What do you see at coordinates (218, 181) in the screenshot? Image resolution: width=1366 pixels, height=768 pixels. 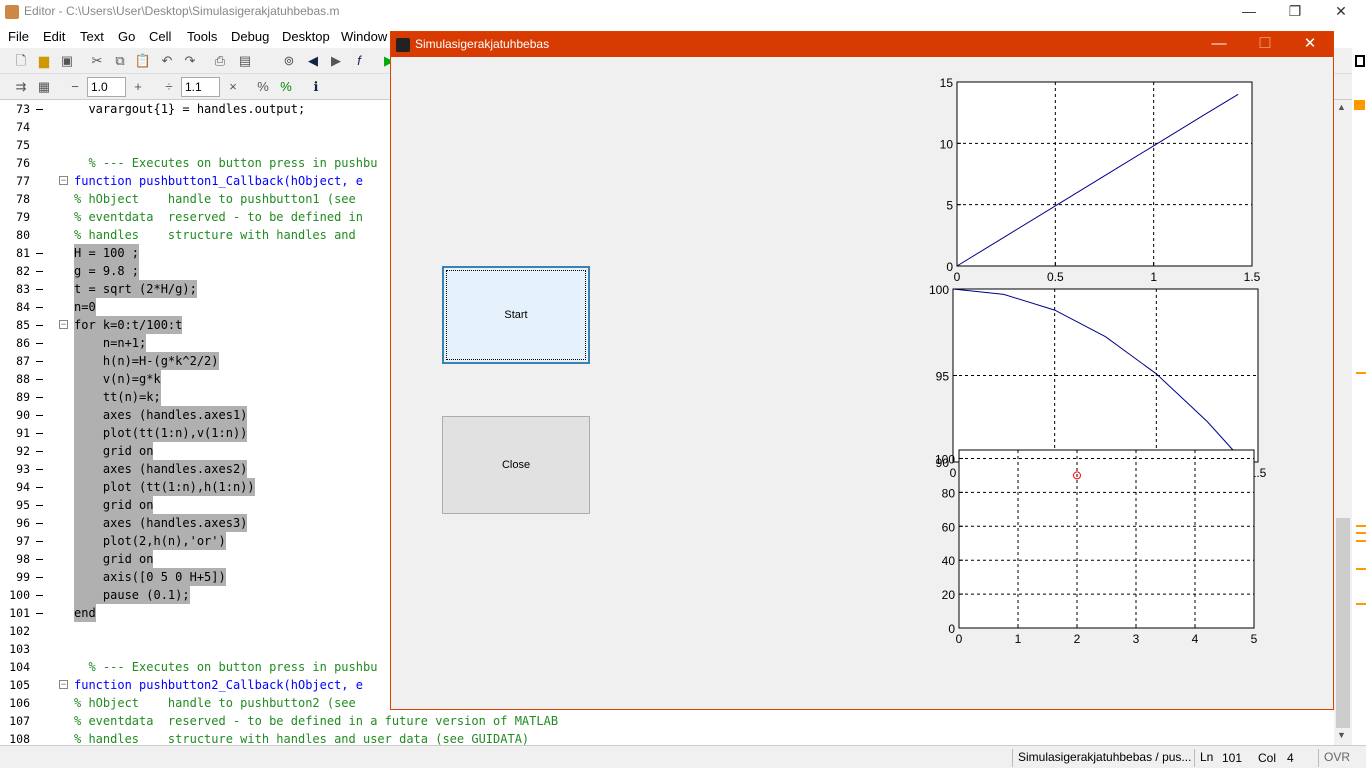 I see `code-line: function pushbutton1_Callback(hObject, e` at bounding box center [218, 181].